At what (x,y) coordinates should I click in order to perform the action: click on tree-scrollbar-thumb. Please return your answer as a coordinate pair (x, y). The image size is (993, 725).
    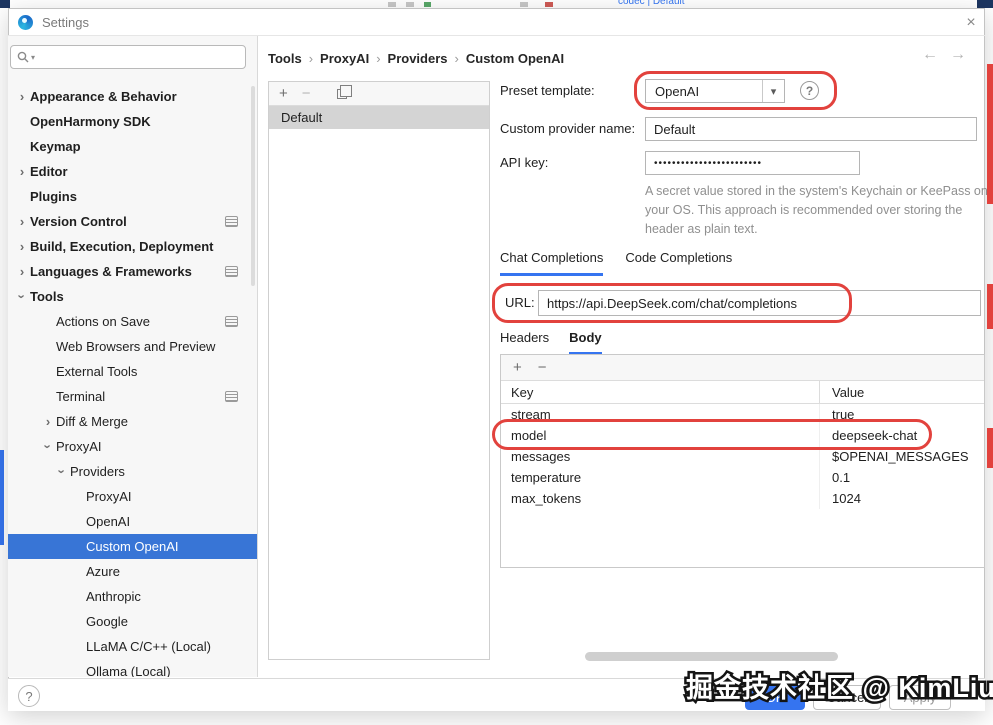
    Looking at the image, I should click on (253, 186).